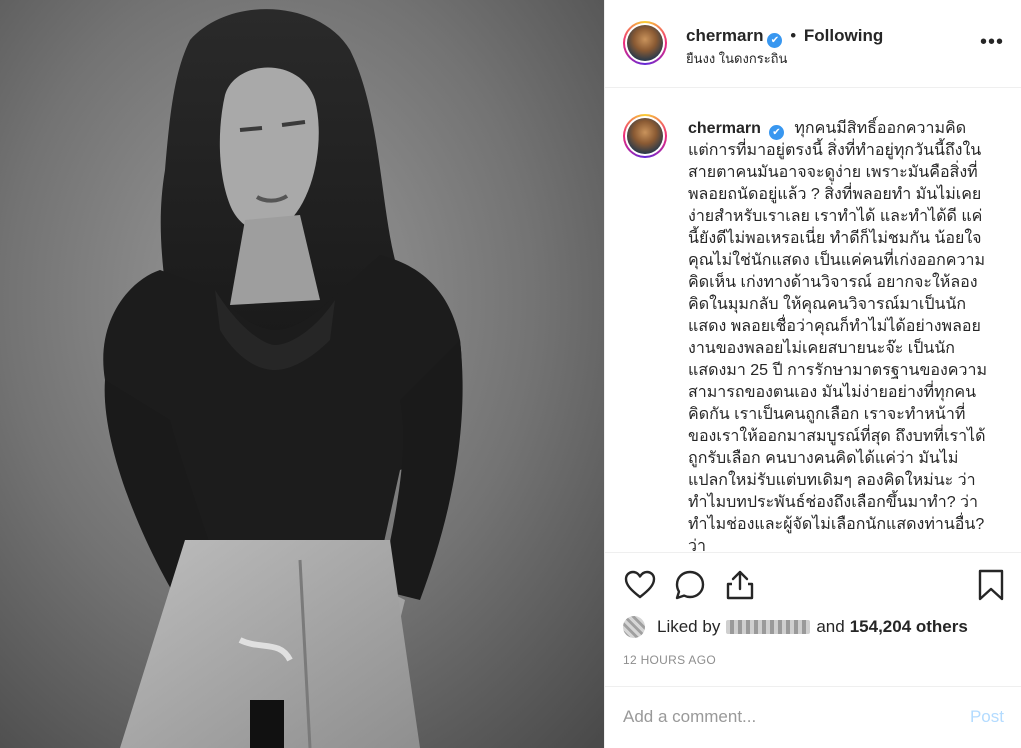 The height and width of the screenshot is (748, 1021). What do you see at coordinates (830, 626) in the screenshot?
I see `likes-connector: and` at bounding box center [830, 626].